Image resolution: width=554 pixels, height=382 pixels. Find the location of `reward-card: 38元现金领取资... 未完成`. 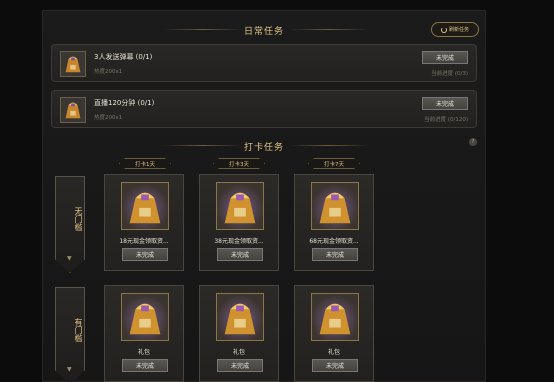

reward-card: 38元现金领取资... 未完成 is located at coordinates (239, 222).